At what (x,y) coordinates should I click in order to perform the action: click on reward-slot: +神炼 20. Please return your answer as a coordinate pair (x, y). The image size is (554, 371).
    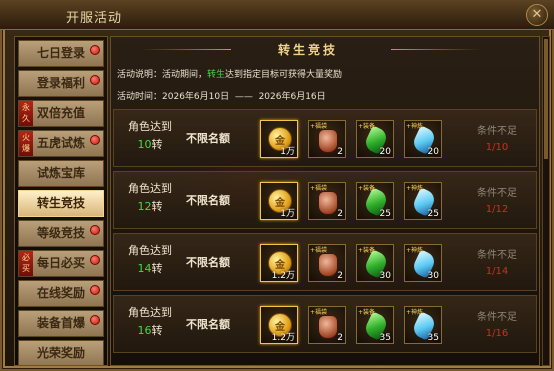
    Looking at the image, I should click on (423, 139).